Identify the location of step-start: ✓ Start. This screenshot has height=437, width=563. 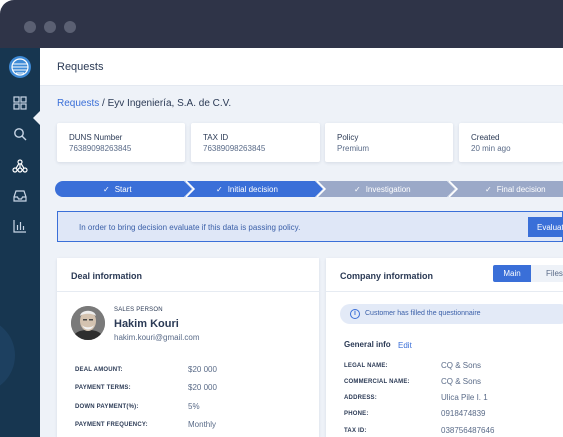
(123, 189).